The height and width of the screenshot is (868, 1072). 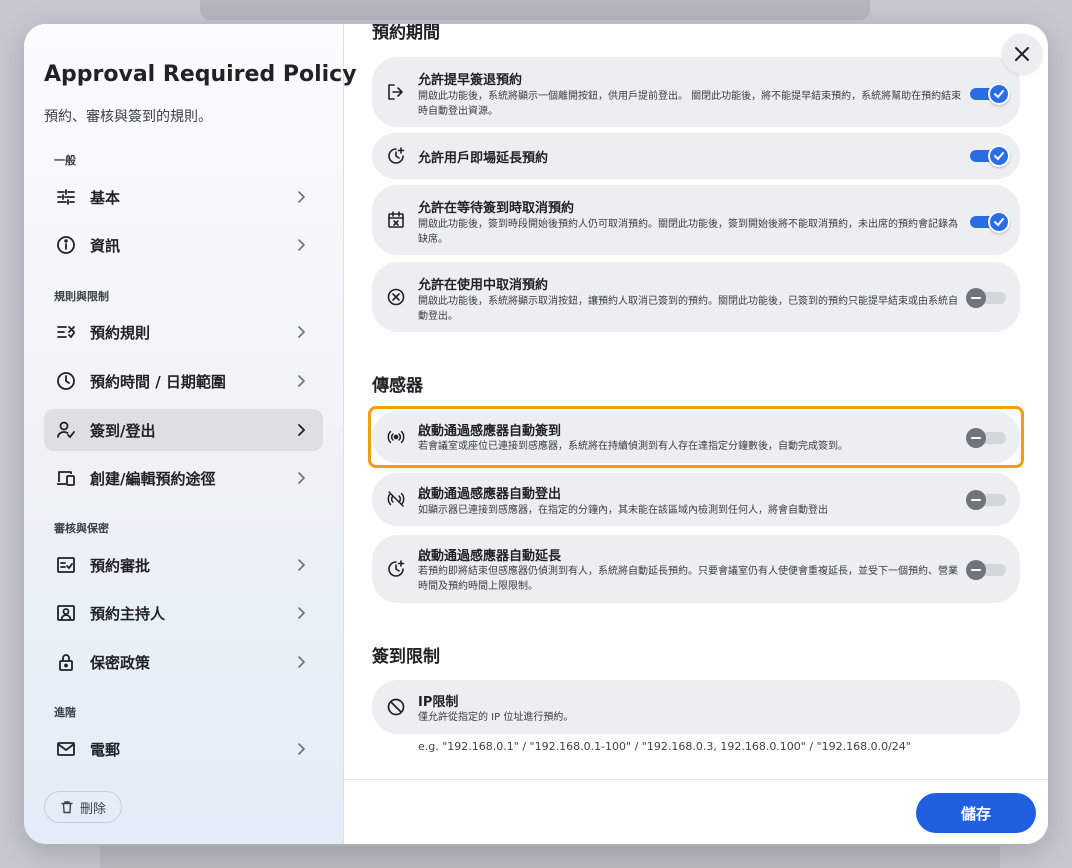 I want to click on sidebar-item-booking-rules: 預約規則, so click(x=183, y=332).